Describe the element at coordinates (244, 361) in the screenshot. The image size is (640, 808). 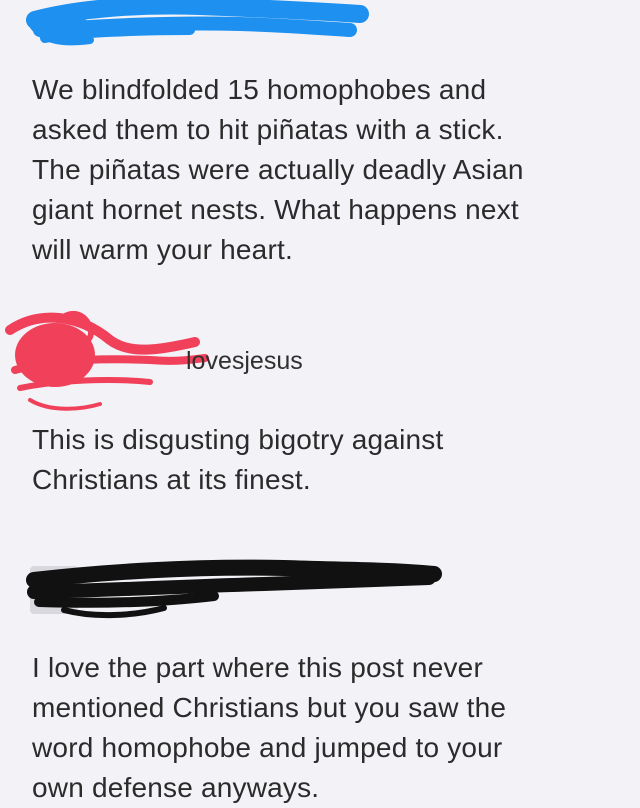
I see `comment-1-username: lovesjesus` at that location.